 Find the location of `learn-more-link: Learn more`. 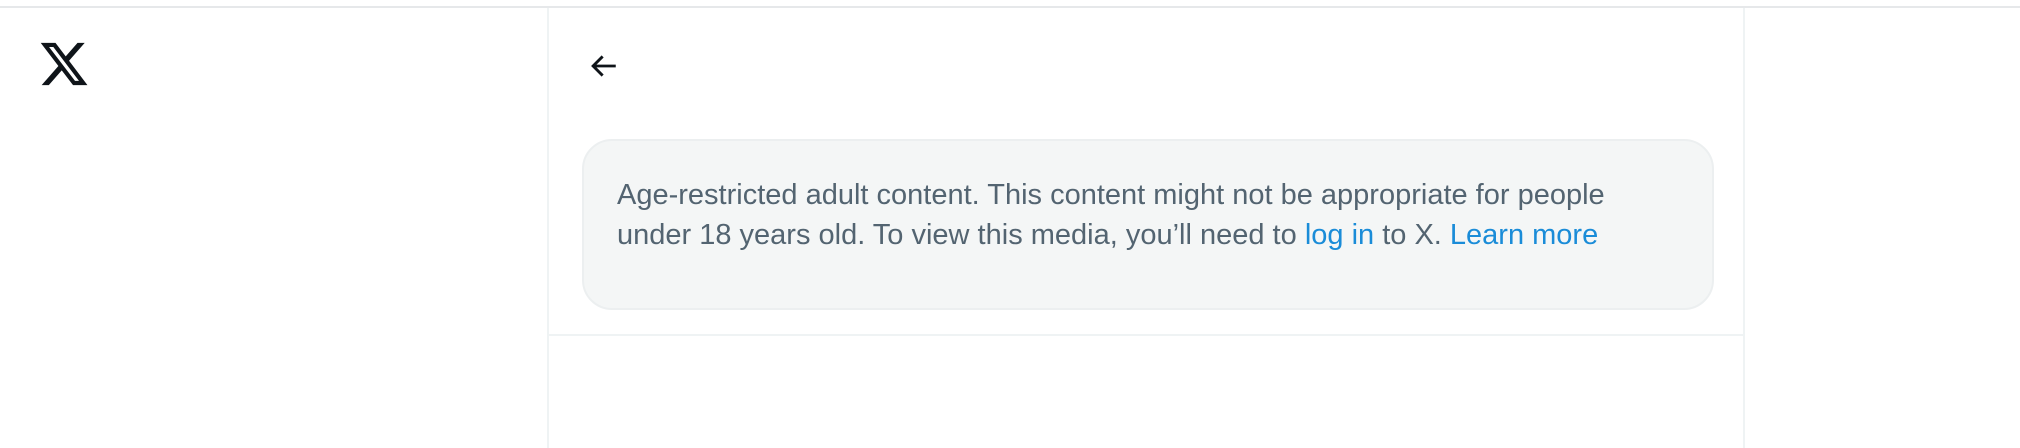

learn-more-link: Learn more is located at coordinates (1524, 235).